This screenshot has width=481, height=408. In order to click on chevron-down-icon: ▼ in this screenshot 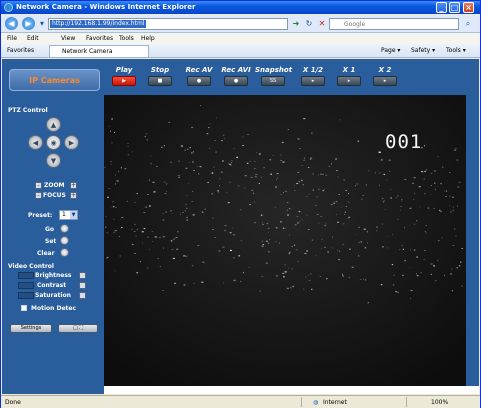, I will do `click(73, 215)`.